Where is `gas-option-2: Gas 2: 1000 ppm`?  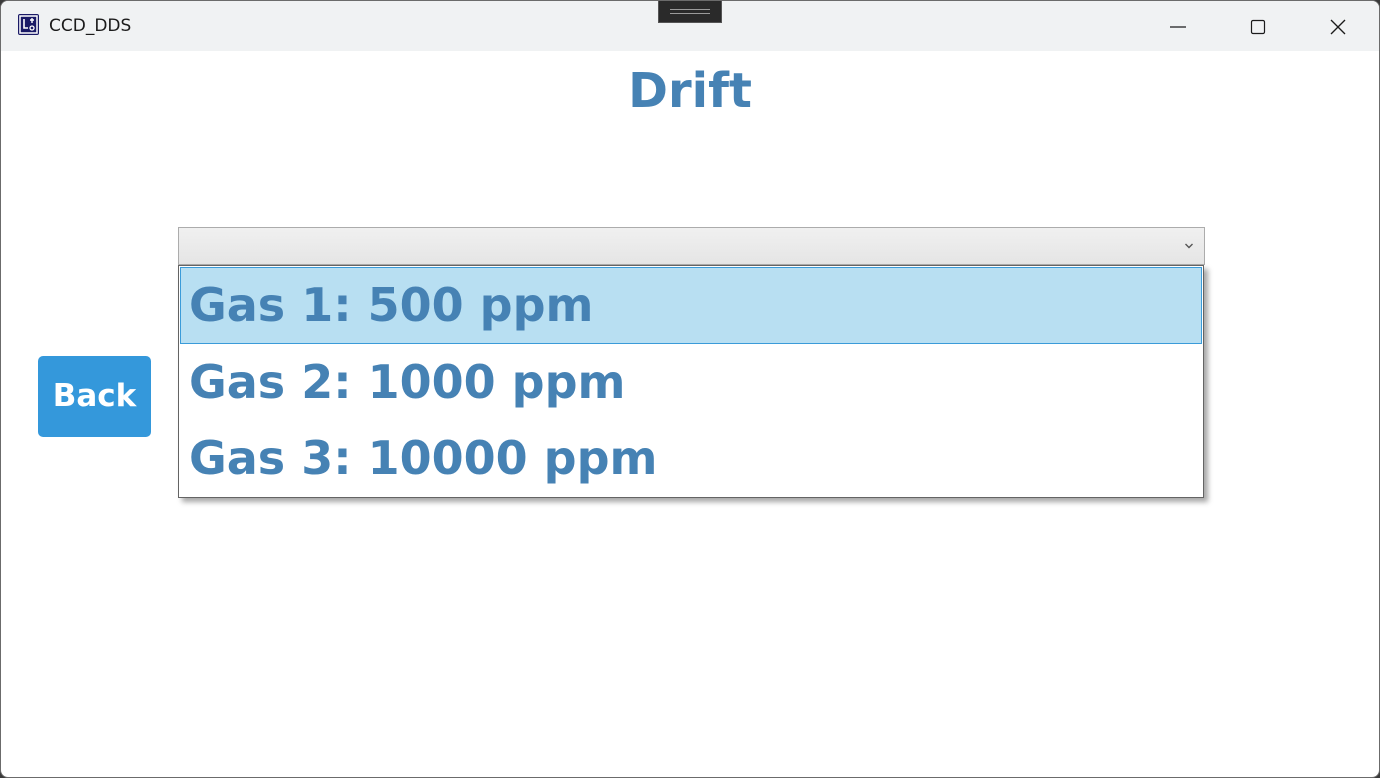
gas-option-2: Gas 2: 1000 ppm is located at coordinates (691, 382).